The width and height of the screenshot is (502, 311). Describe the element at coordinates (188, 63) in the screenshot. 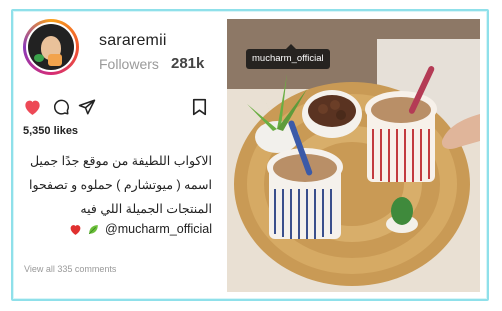

I see `followers-count: 281k` at that location.